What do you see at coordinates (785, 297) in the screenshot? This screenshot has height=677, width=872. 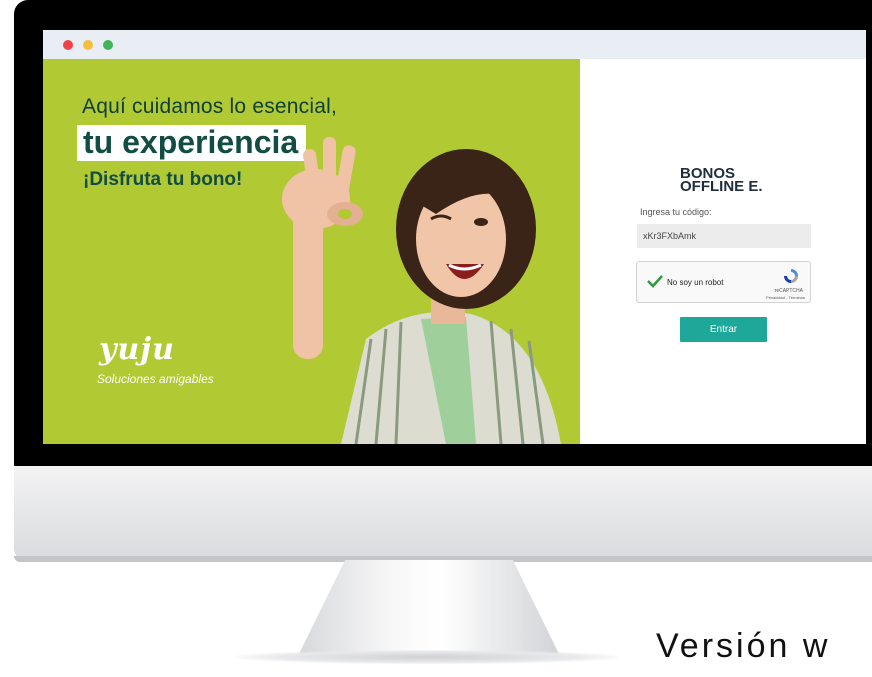 I see `captcha-links: Privacidad - Términos` at bounding box center [785, 297].